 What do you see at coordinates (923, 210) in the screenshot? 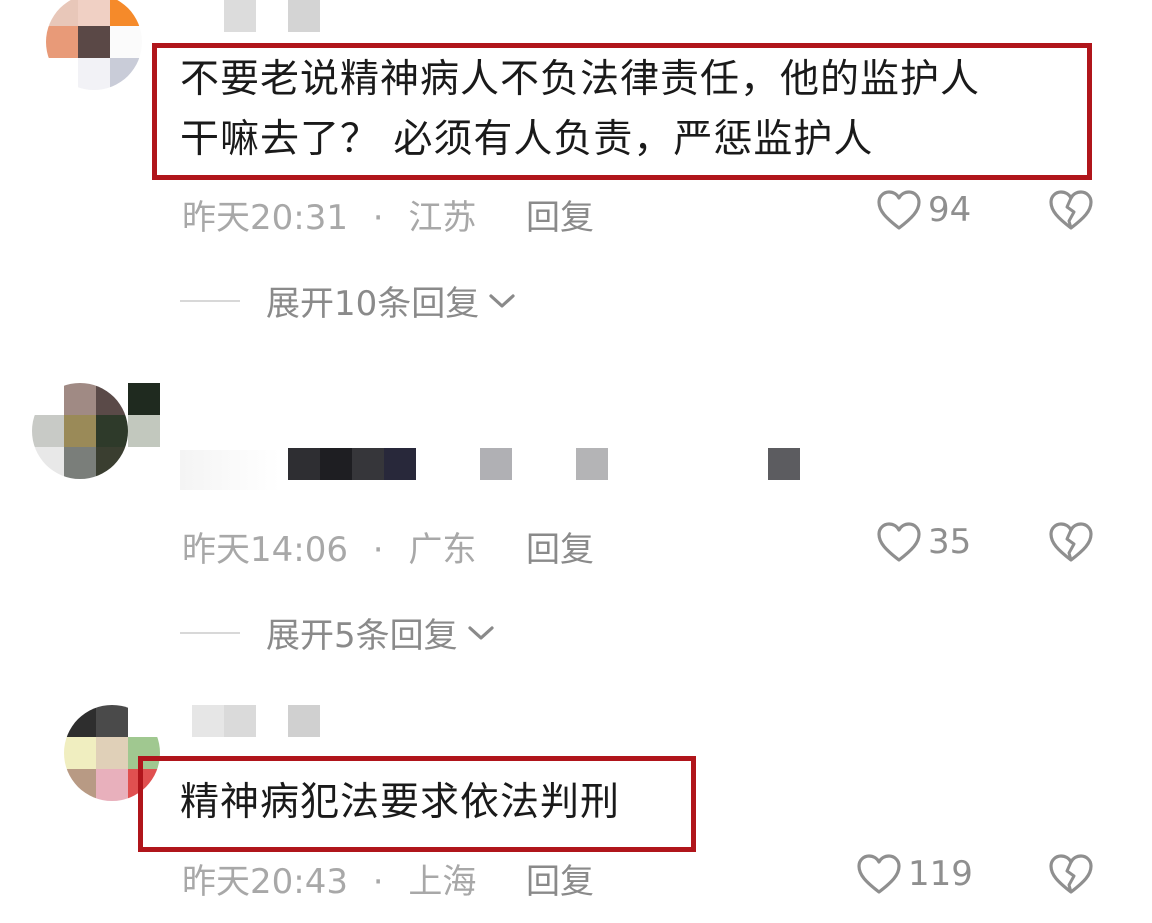
I see `like-button: 94` at bounding box center [923, 210].